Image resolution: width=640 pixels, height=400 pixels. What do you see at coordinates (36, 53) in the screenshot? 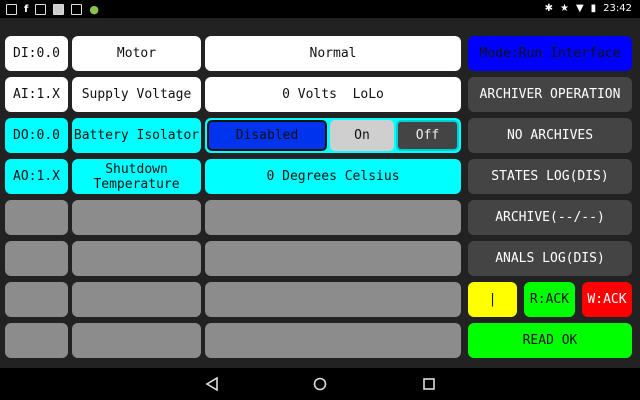
I see `row-motor-id: DI:0.0` at bounding box center [36, 53].